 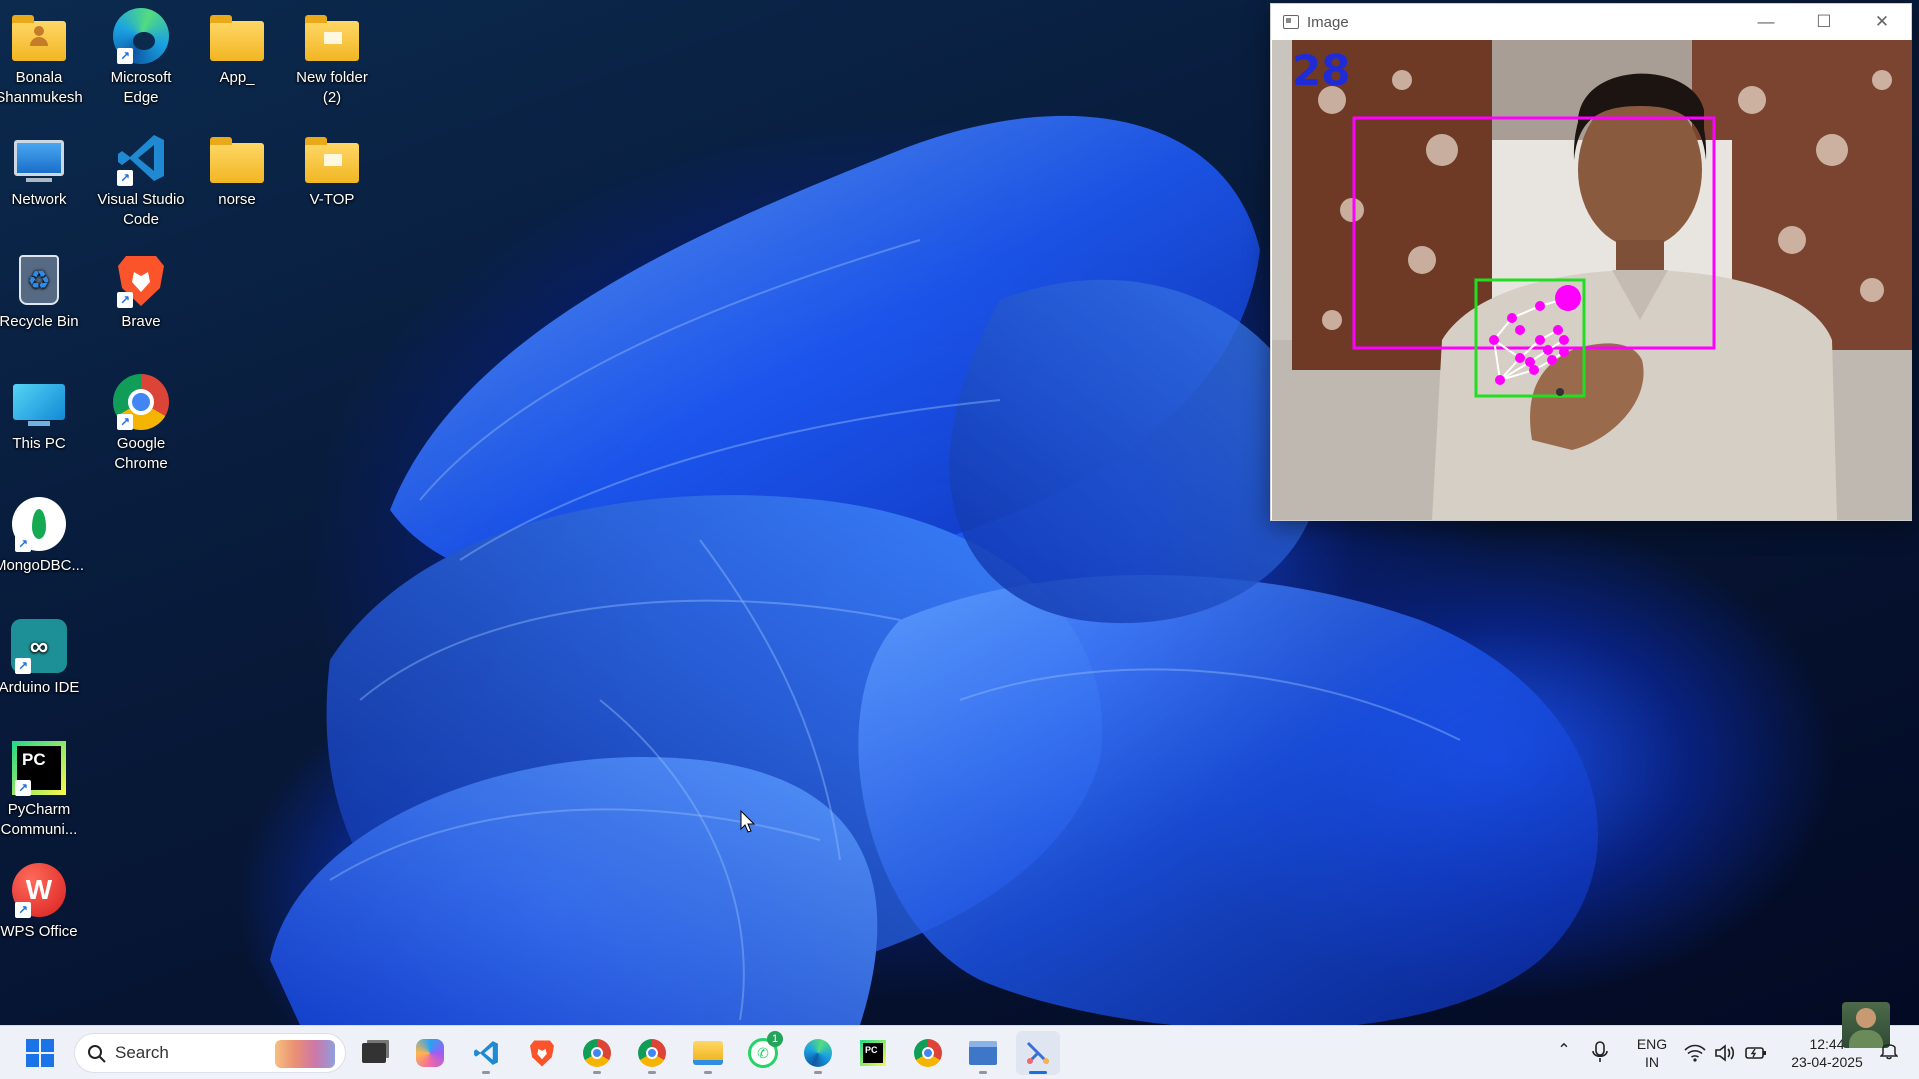 I want to click on pycharm-taskbar-button: PC, so click(x=873, y=1053).